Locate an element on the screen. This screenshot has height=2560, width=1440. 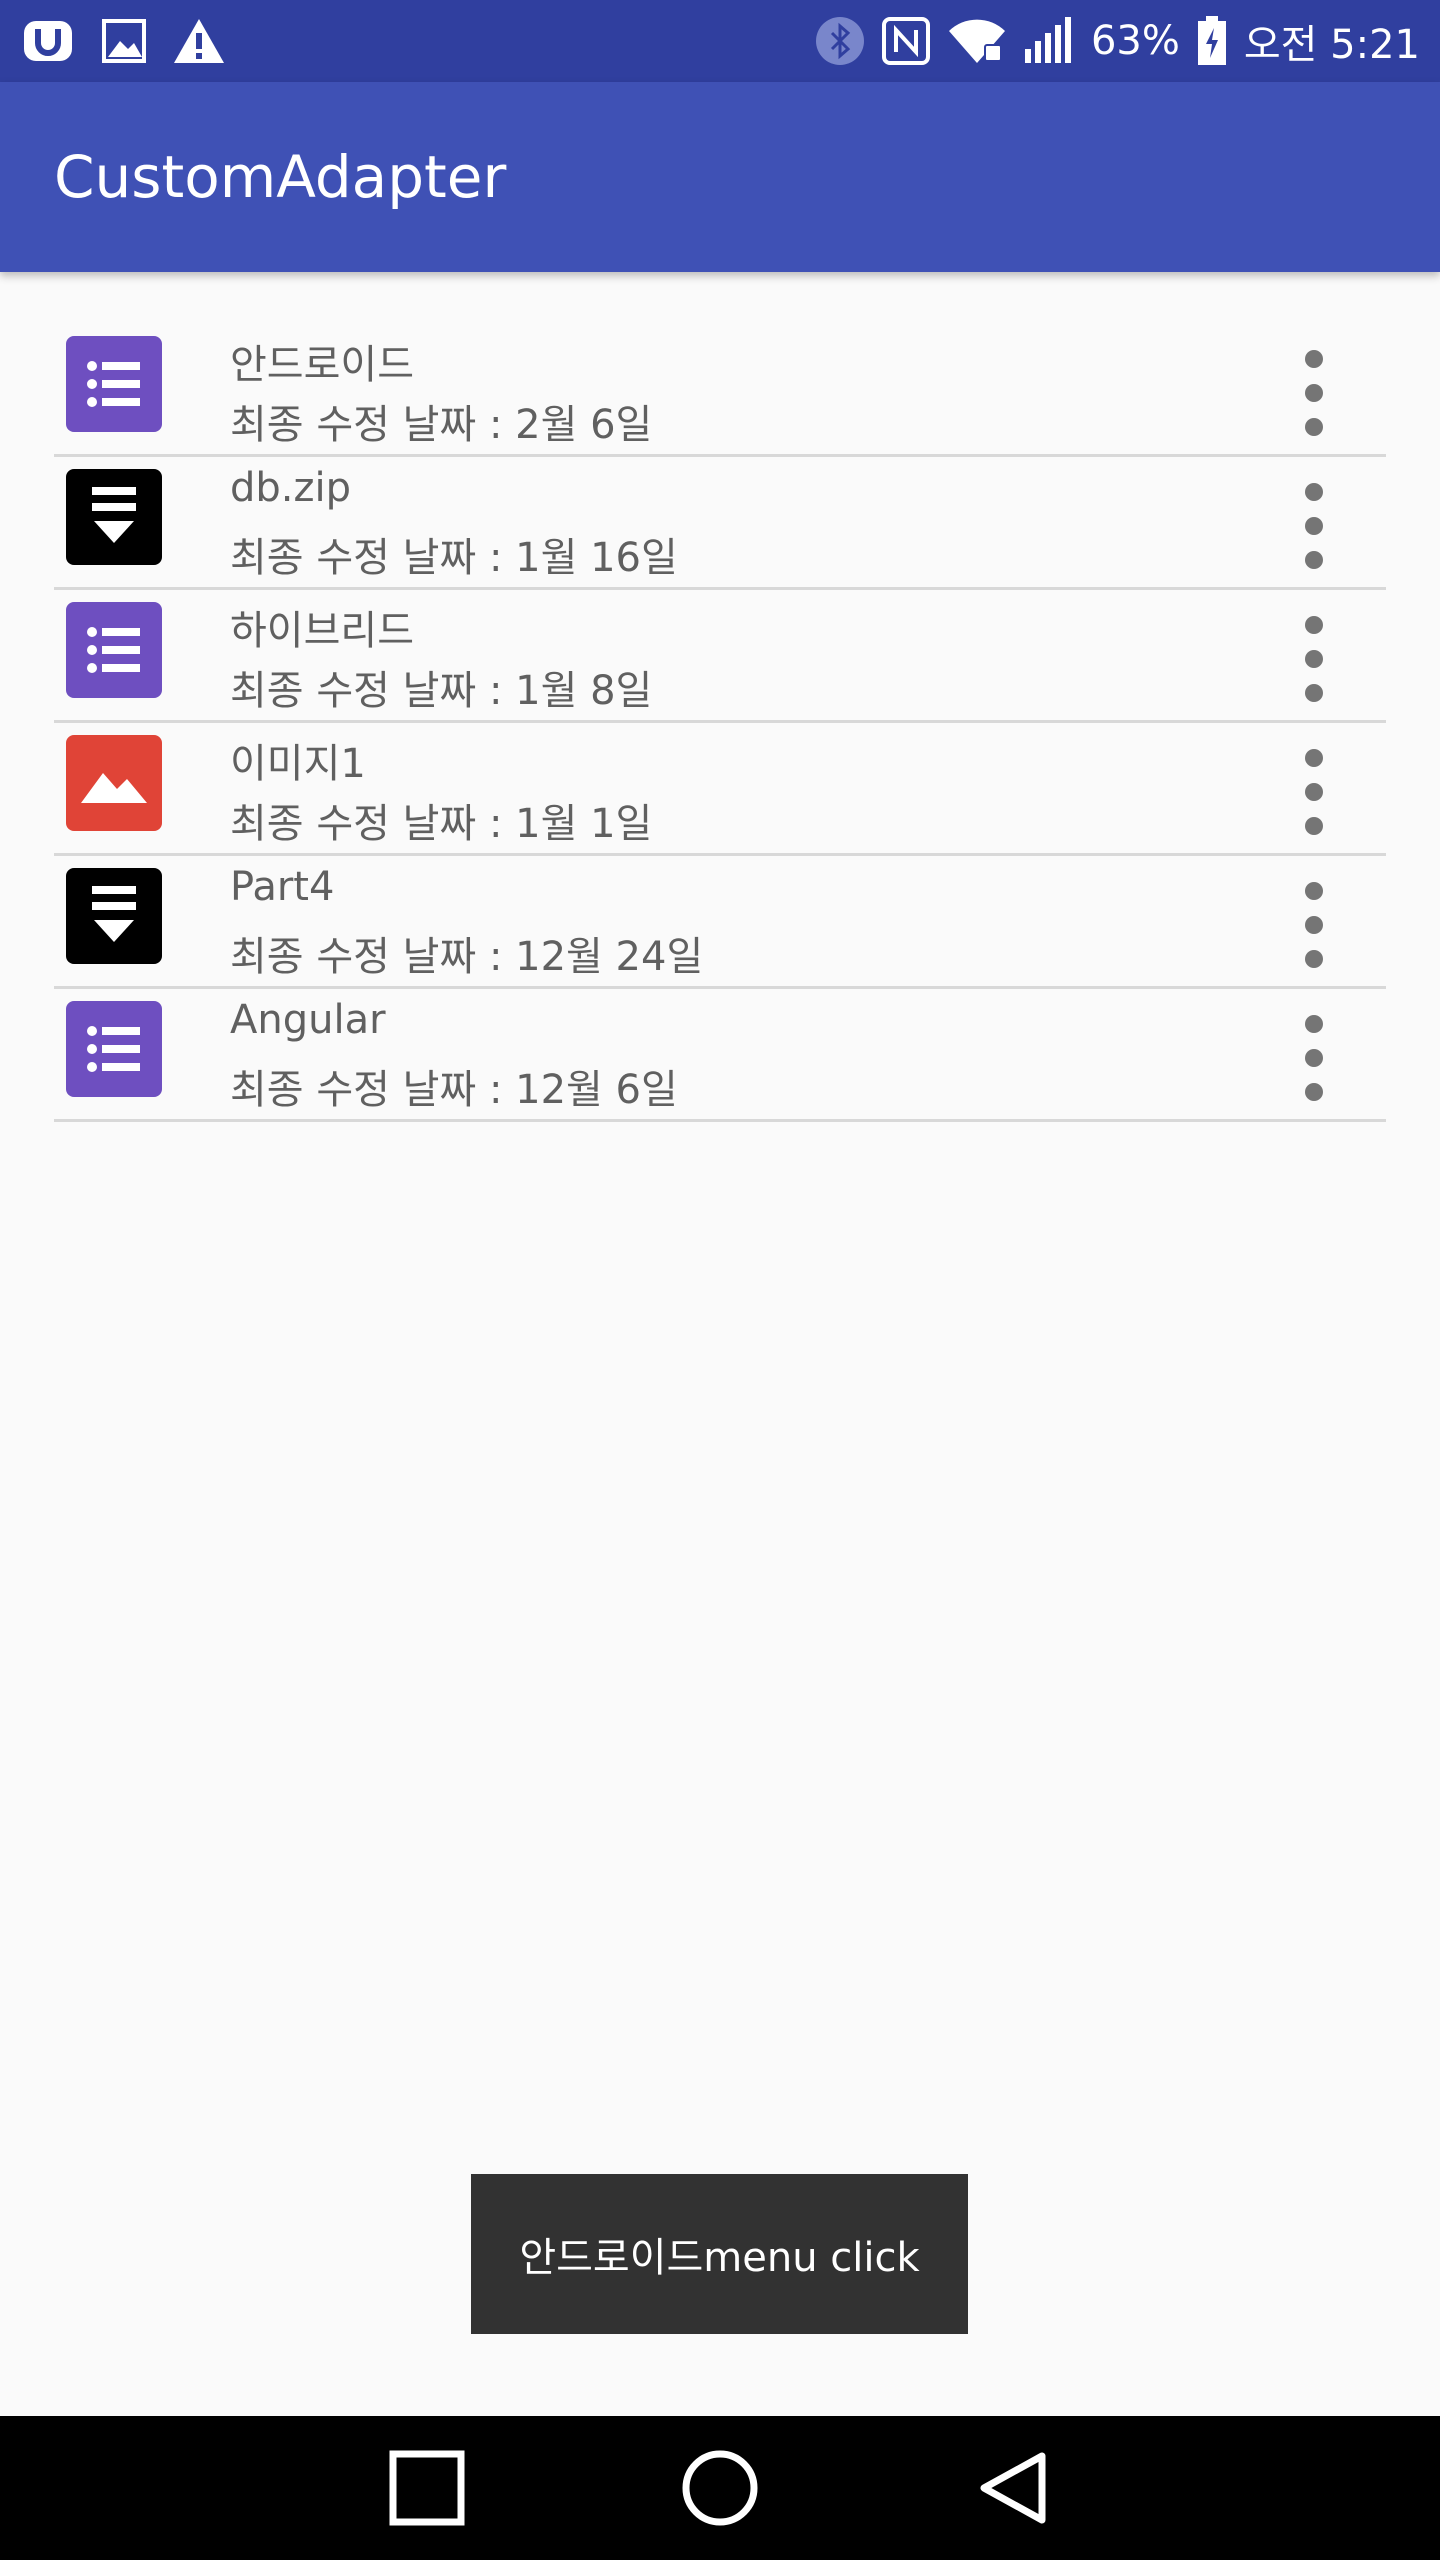
app-bar: CustomAdapter is located at coordinates (720, 177).